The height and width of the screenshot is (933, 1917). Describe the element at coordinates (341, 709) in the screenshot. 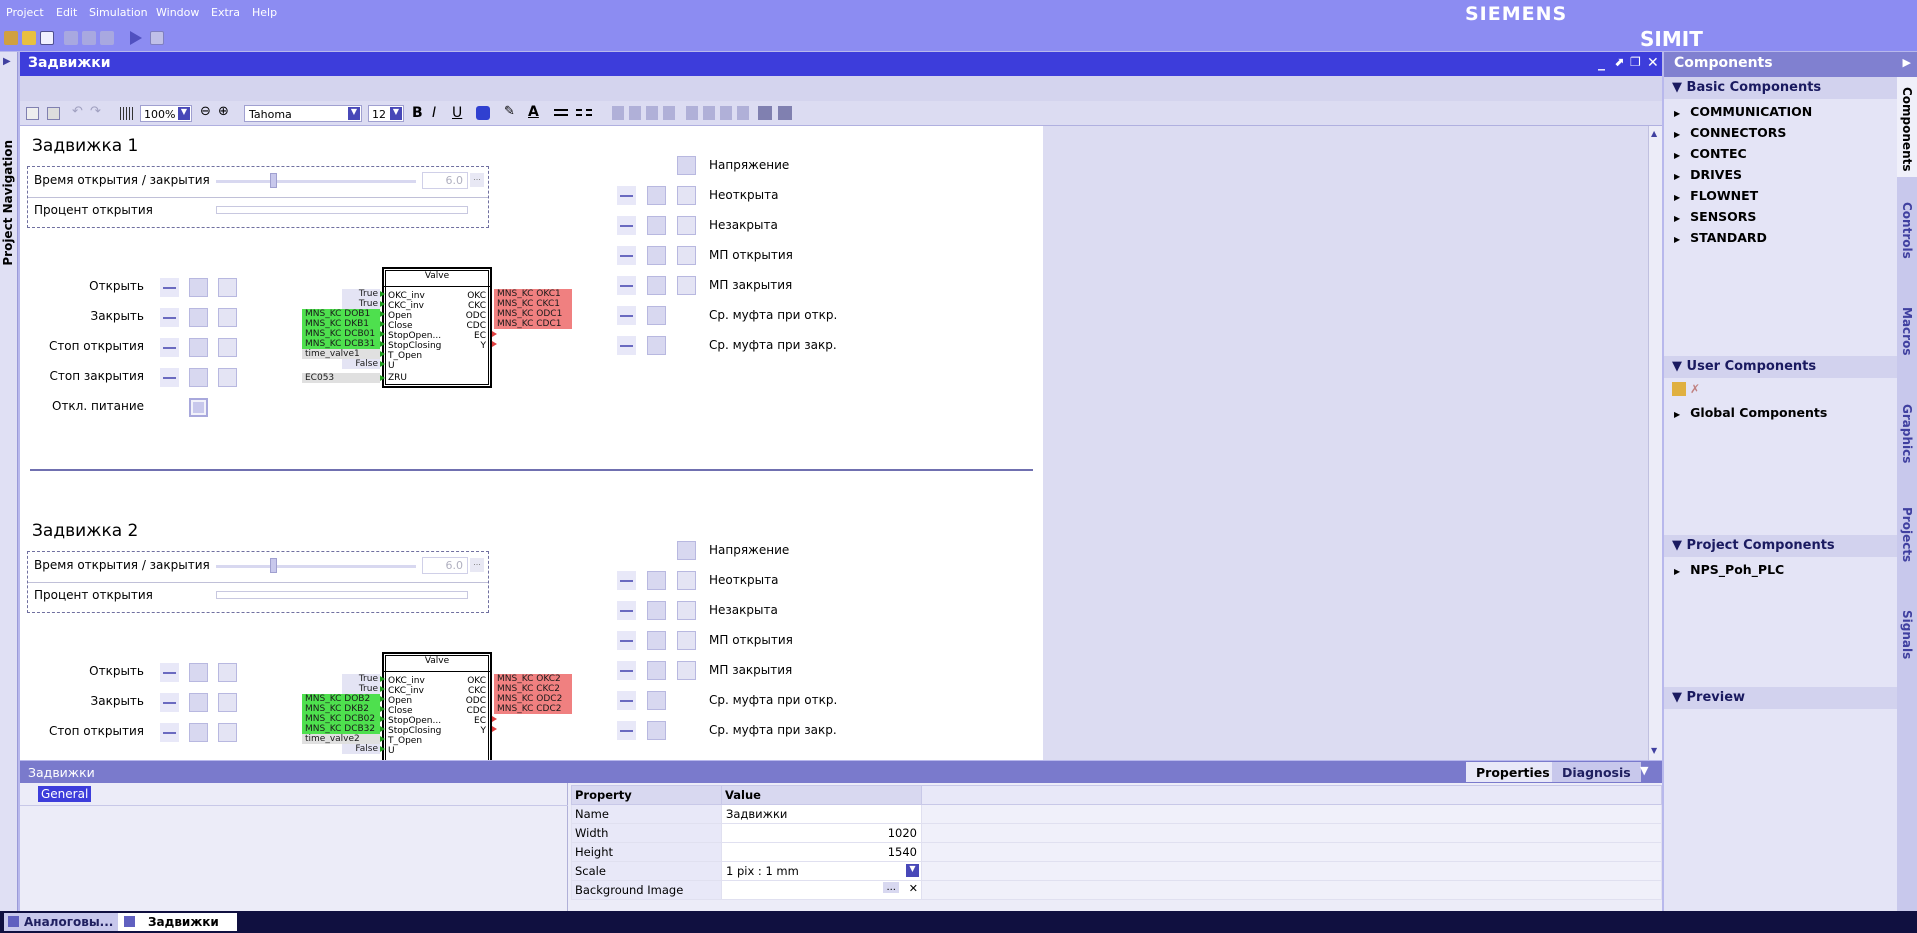

I see `input-signal-tag: MNS_KC DKB2` at that location.